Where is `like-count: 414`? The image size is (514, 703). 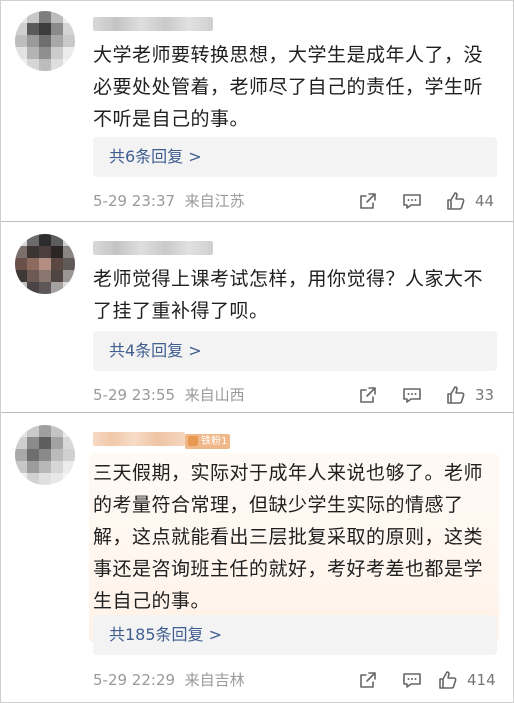 like-count: 414 is located at coordinates (481, 680).